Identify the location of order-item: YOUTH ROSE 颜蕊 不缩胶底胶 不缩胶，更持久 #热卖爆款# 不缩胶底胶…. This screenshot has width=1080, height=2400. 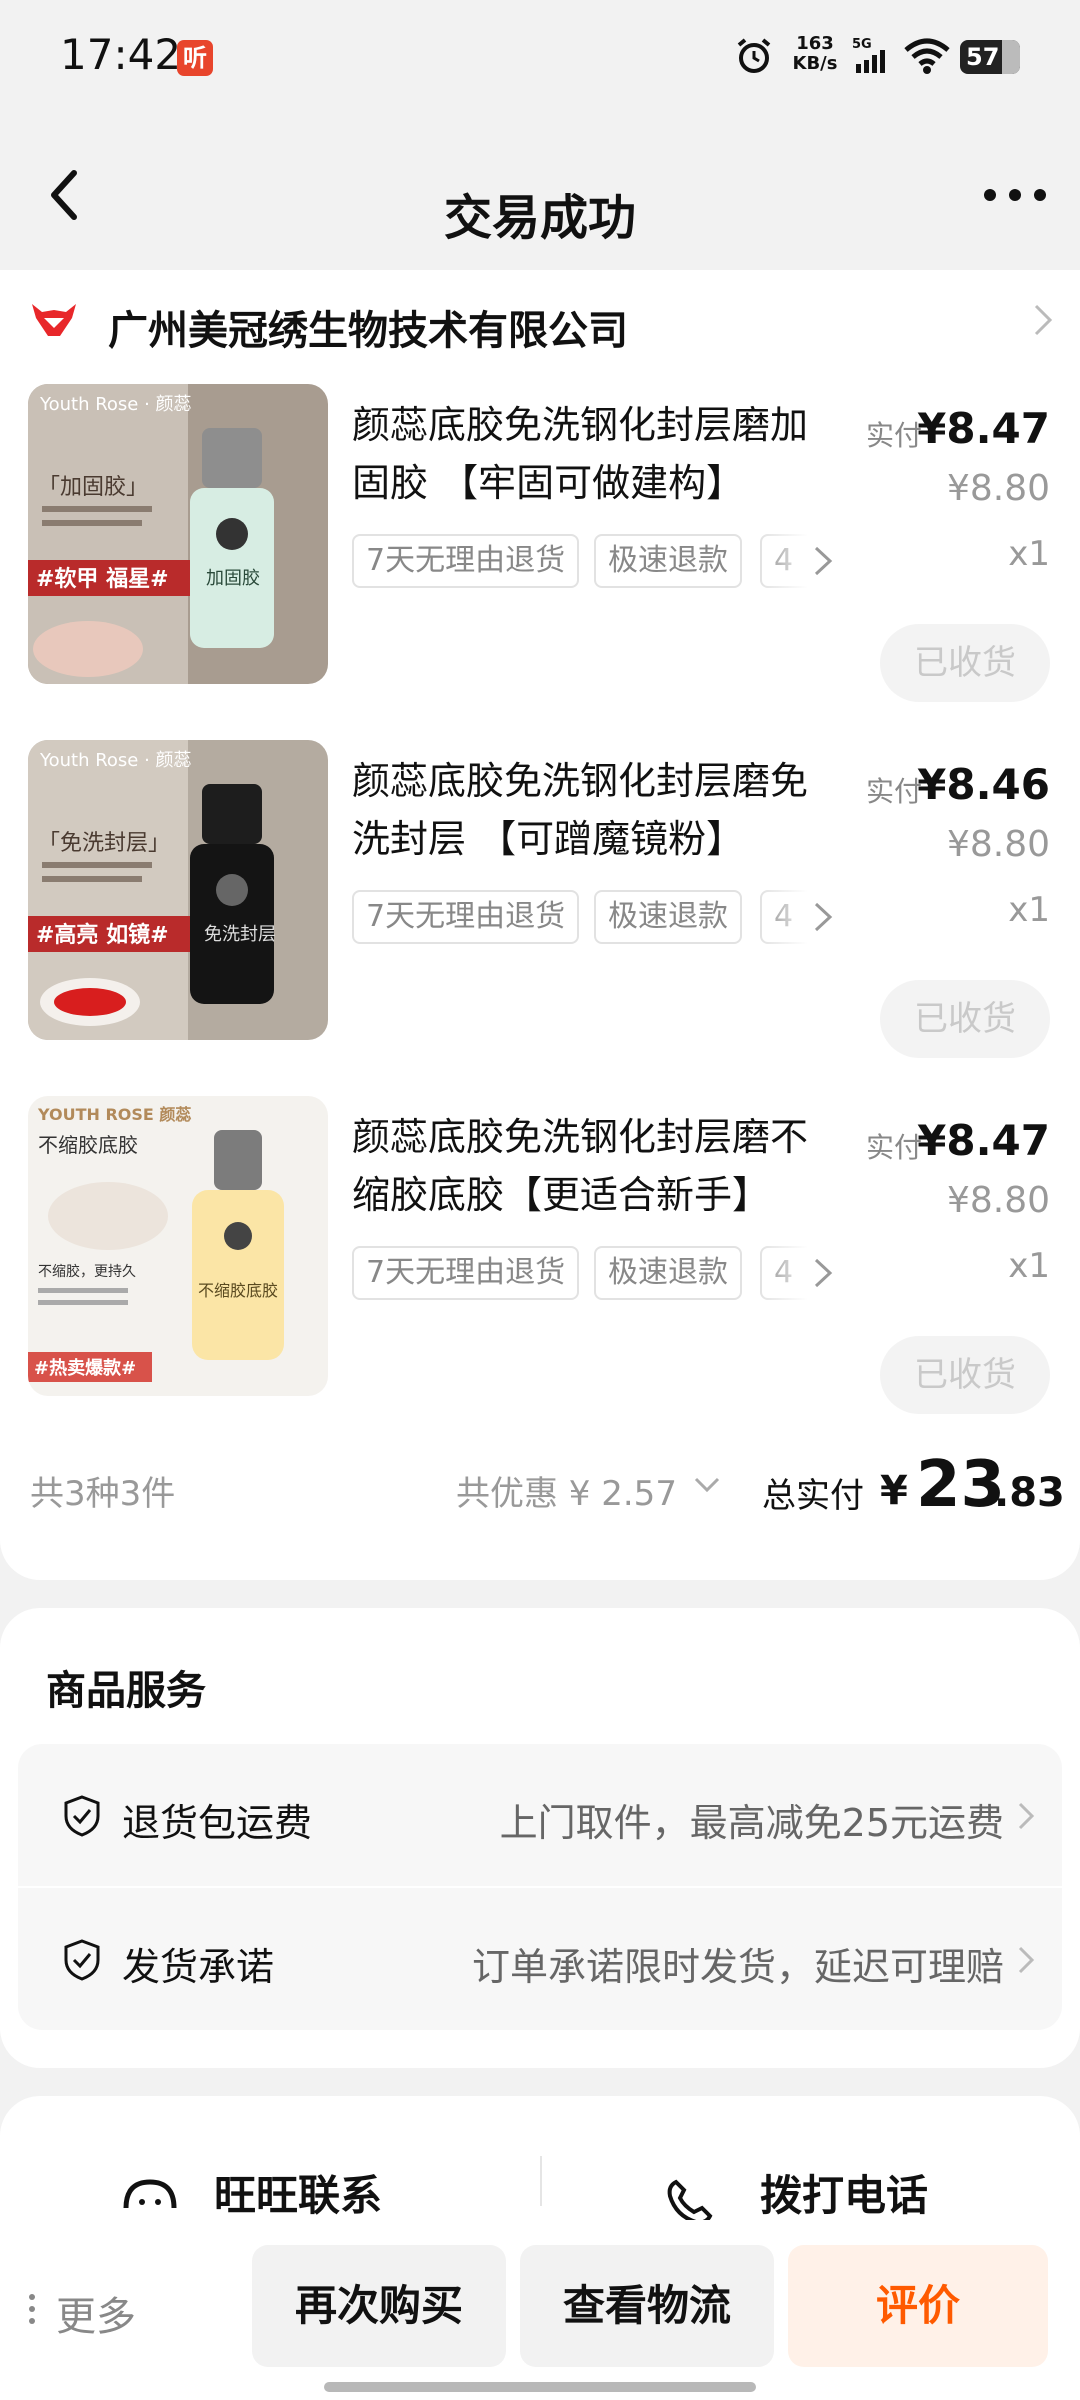
(540, 1274).